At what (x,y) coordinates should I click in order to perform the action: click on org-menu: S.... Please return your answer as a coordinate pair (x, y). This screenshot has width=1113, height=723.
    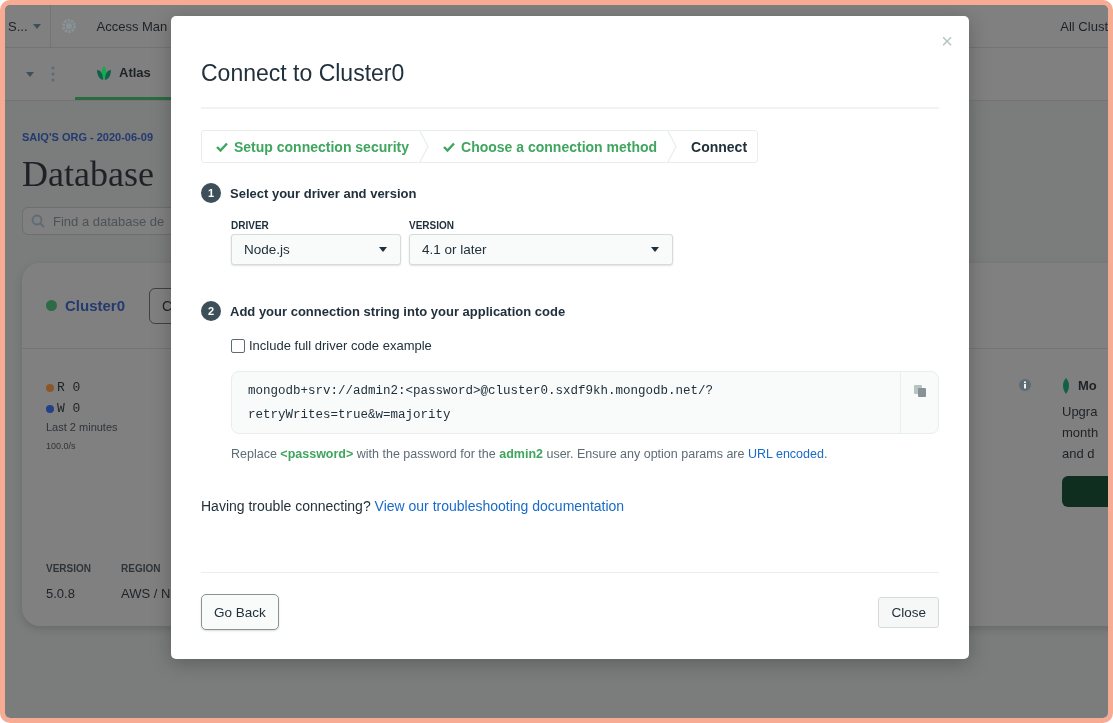
    Looking at the image, I should click on (28, 26).